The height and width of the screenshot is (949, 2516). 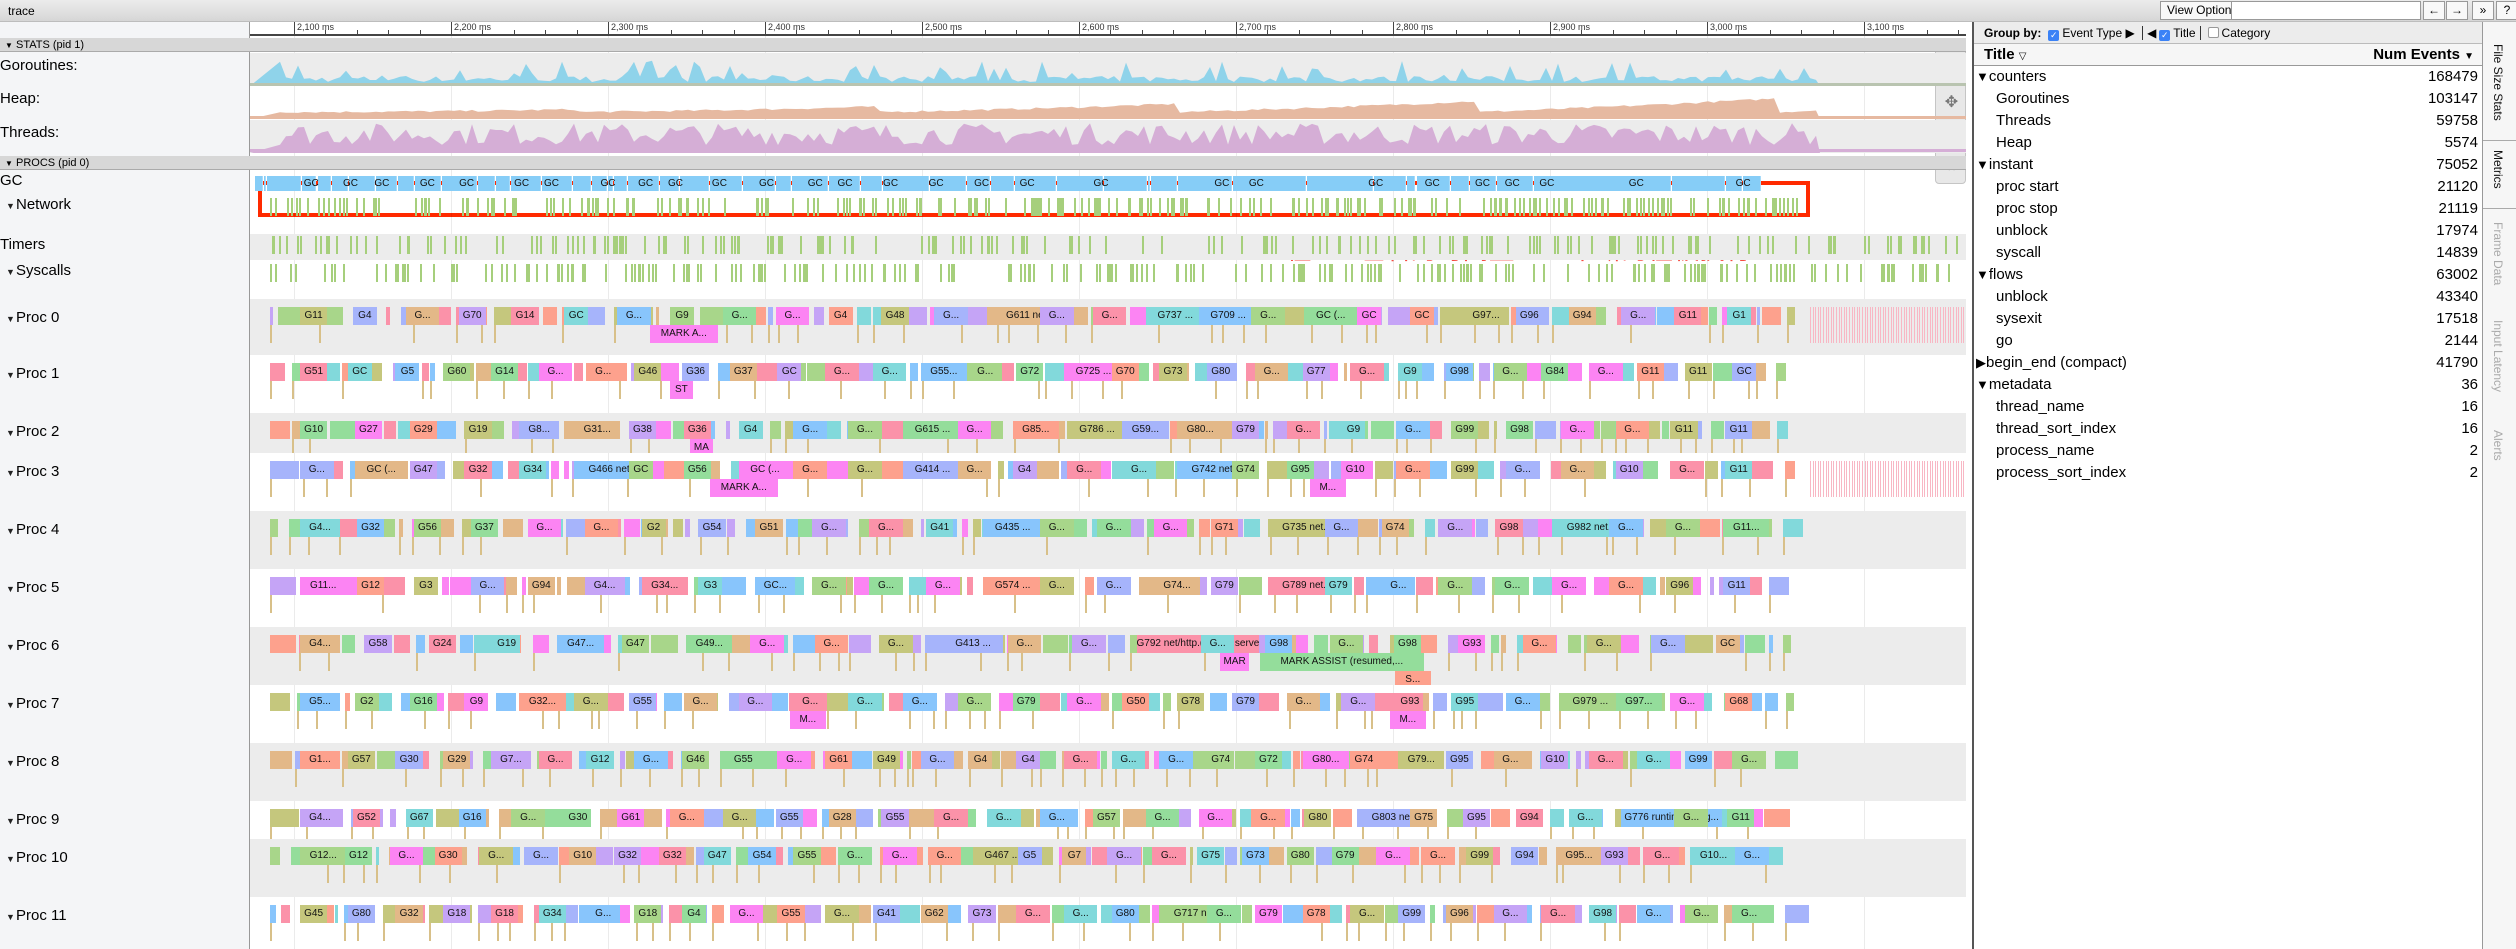 What do you see at coordinates (30, 373) in the screenshot?
I see `proc-label: ▼Proc 1` at bounding box center [30, 373].